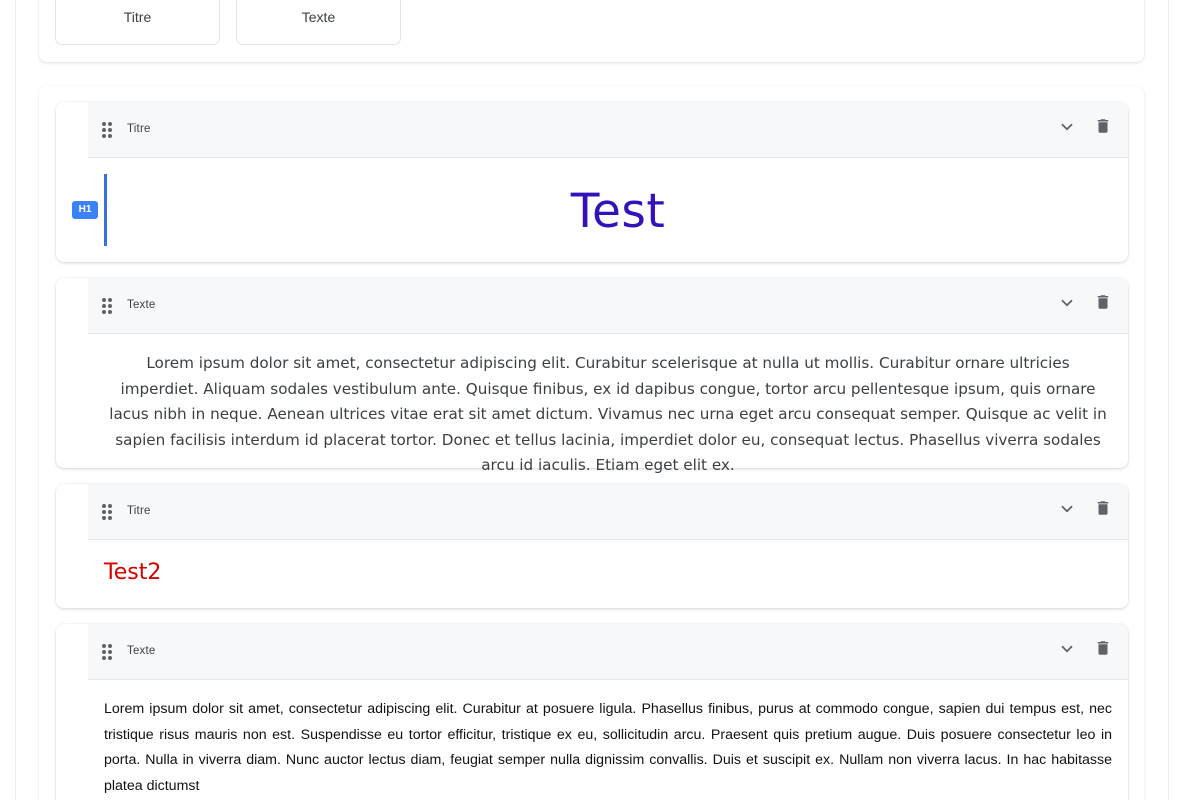  I want to click on add-title-block-button: Titre, so click(137, 22).